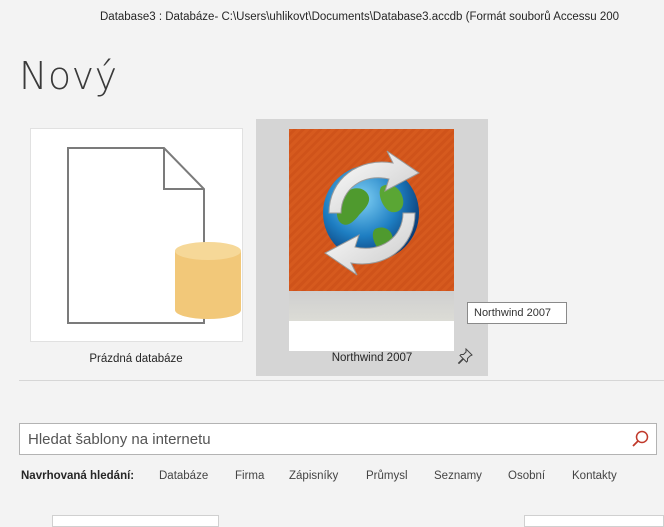  Describe the element at coordinates (183, 476) in the screenshot. I see `suggested-search-link: Databáze` at that location.